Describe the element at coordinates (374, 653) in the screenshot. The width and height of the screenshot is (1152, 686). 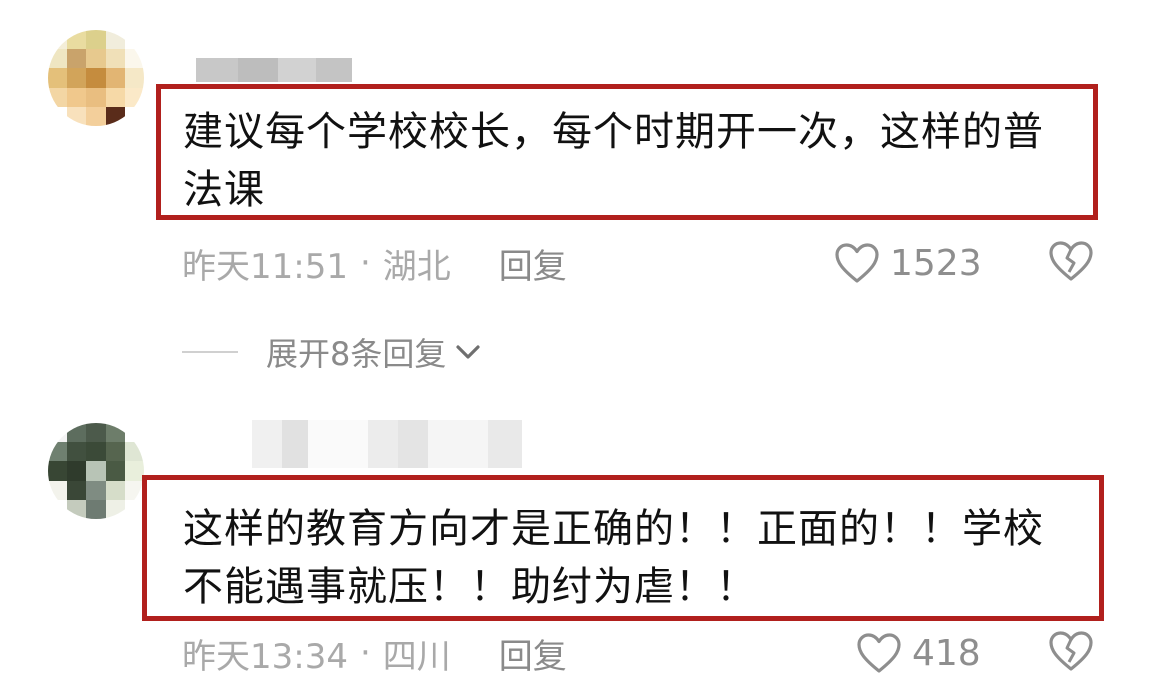
I see `comment-meta: 昨天13:34 · 四川 回复` at that location.